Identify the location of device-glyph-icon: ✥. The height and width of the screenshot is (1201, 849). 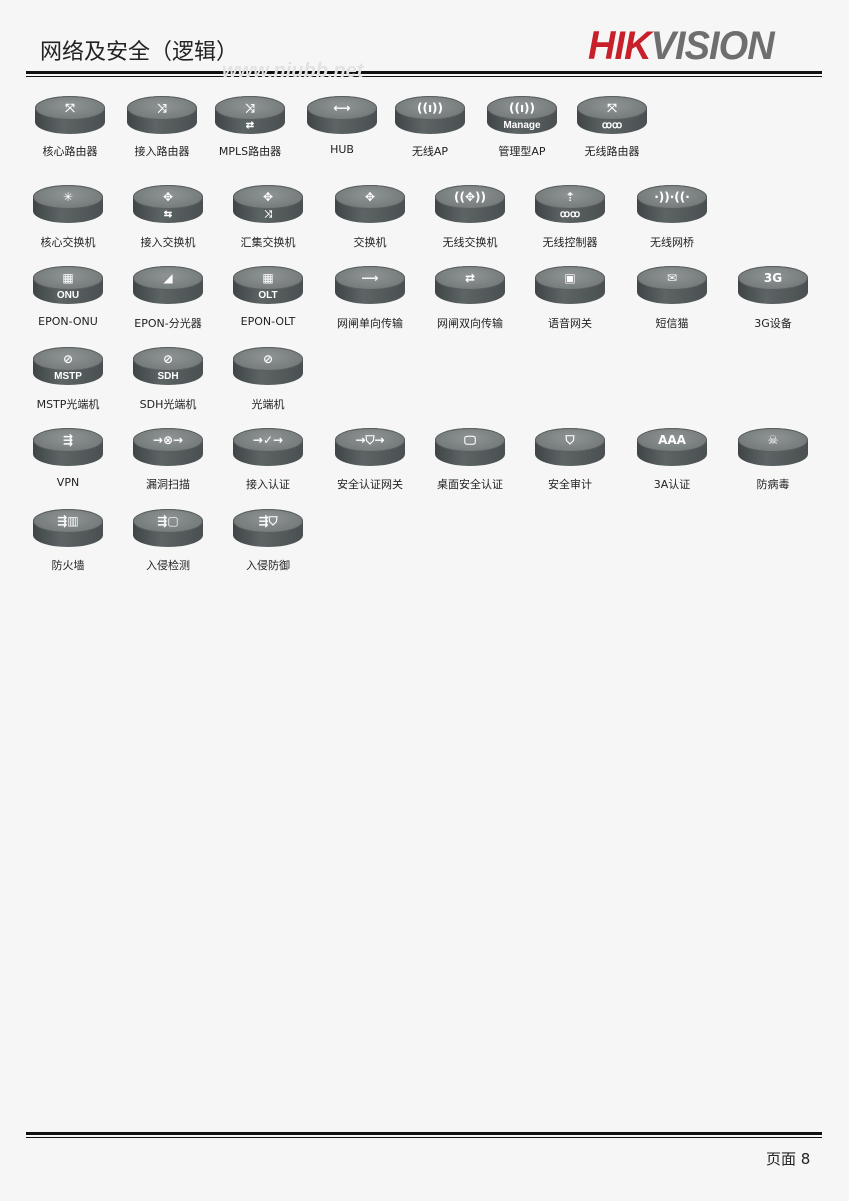
(168, 197).